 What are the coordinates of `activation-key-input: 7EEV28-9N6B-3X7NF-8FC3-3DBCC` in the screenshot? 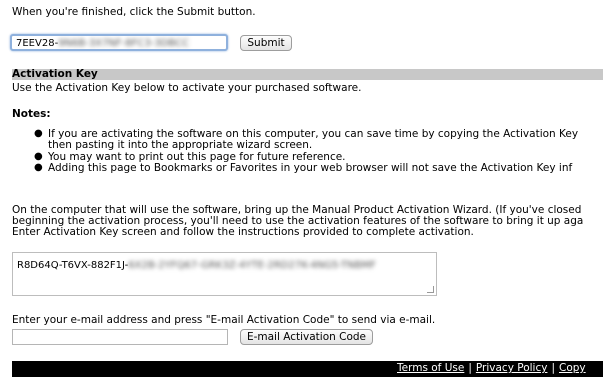 It's located at (119, 42).